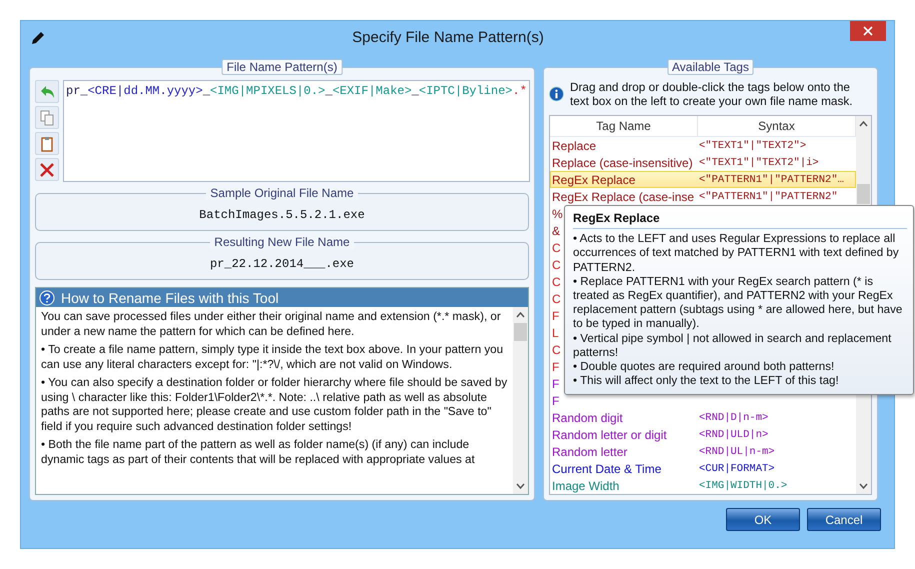  Describe the element at coordinates (282, 67) in the screenshot. I see `group-title: File Name Pattern(s)` at that location.